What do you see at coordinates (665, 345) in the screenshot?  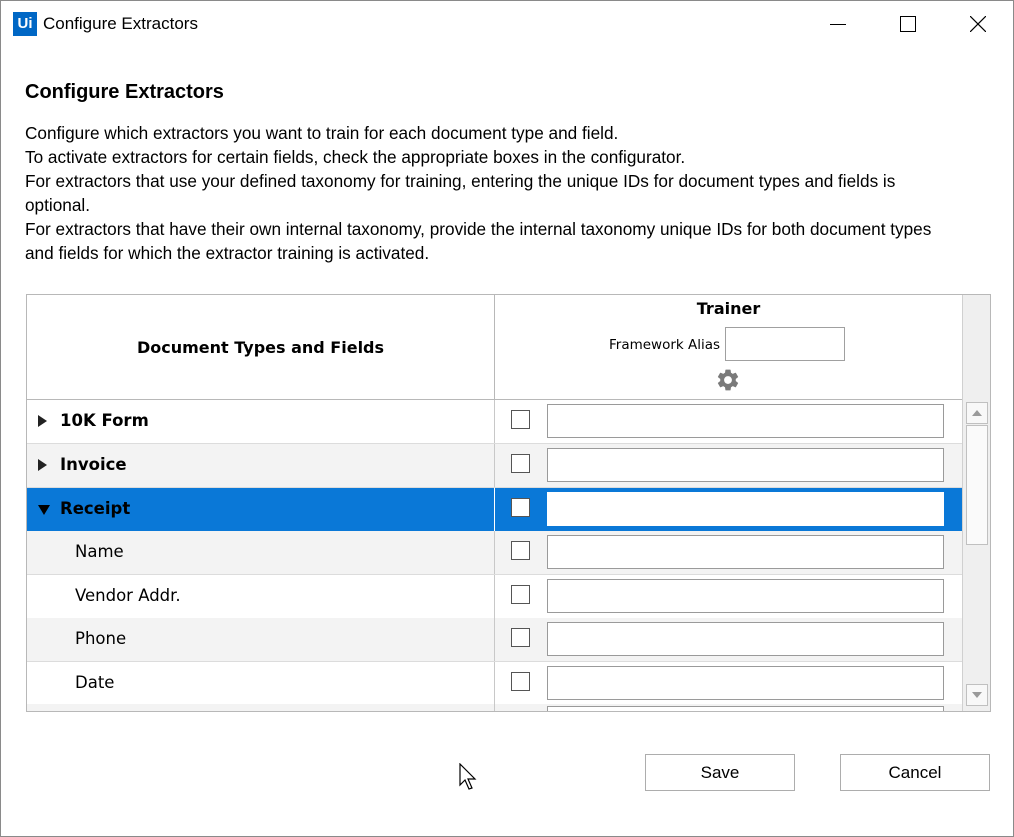 I see `framework-alias-label: Framework Alias` at bounding box center [665, 345].